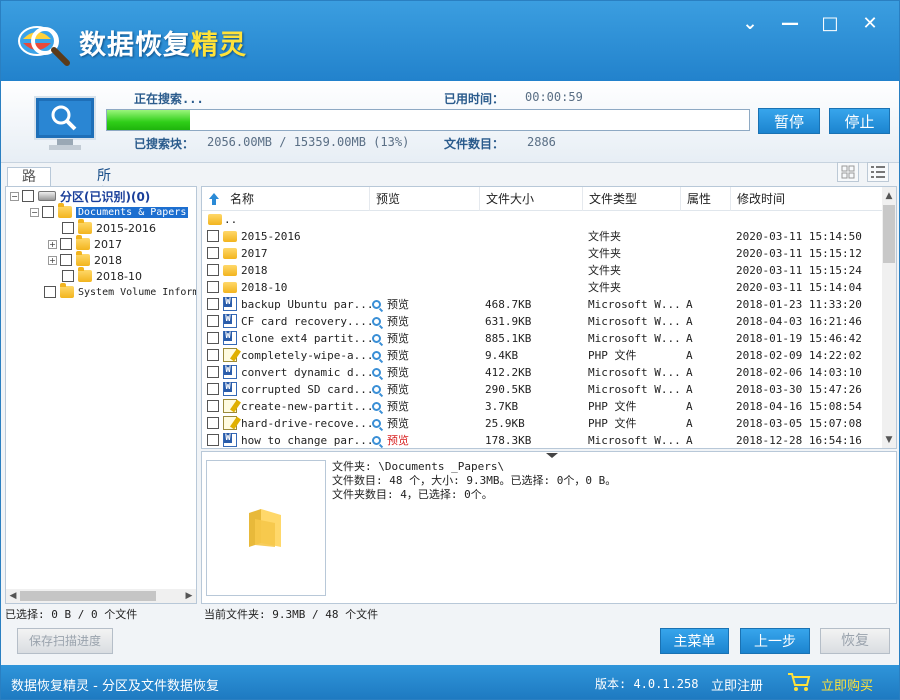 The height and width of the screenshot is (700, 900). What do you see at coordinates (848, 172) in the screenshot?
I see `grid-view-icon` at bounding box center [848, 172].